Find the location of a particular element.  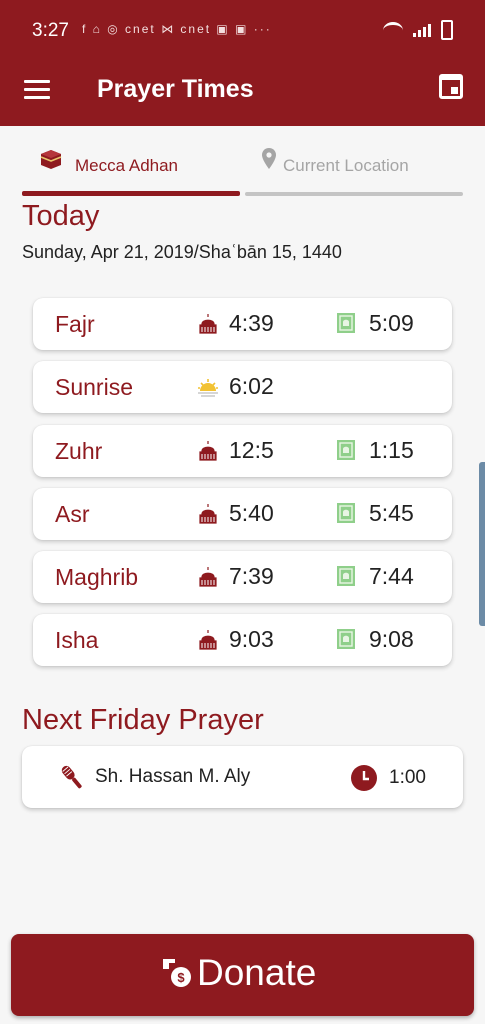

status-time: 3:27 is located at coordinates (50, 30).